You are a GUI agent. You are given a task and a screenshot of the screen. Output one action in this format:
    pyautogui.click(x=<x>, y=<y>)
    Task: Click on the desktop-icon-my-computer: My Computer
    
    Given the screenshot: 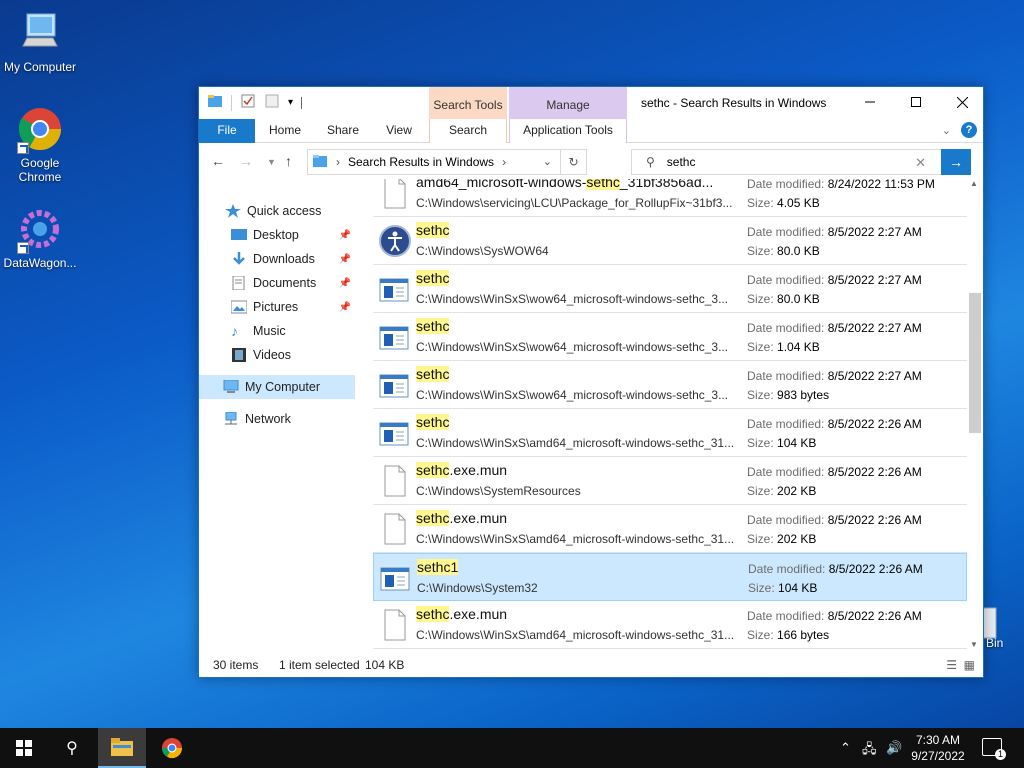 What is the action you would take?
    pyautogui.click(x=40, y=42)
    